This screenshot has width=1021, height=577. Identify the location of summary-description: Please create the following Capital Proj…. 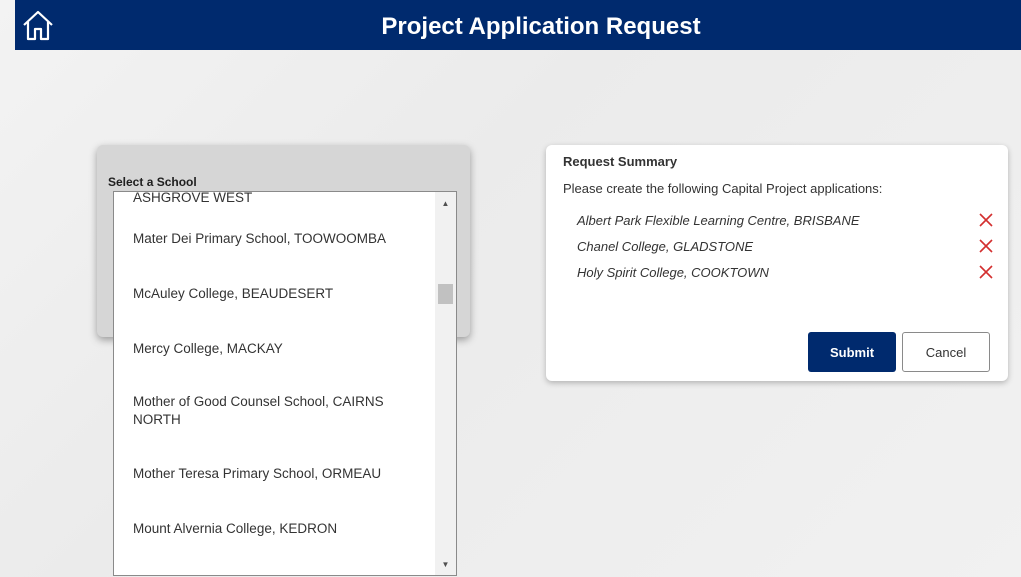
(723, 188).